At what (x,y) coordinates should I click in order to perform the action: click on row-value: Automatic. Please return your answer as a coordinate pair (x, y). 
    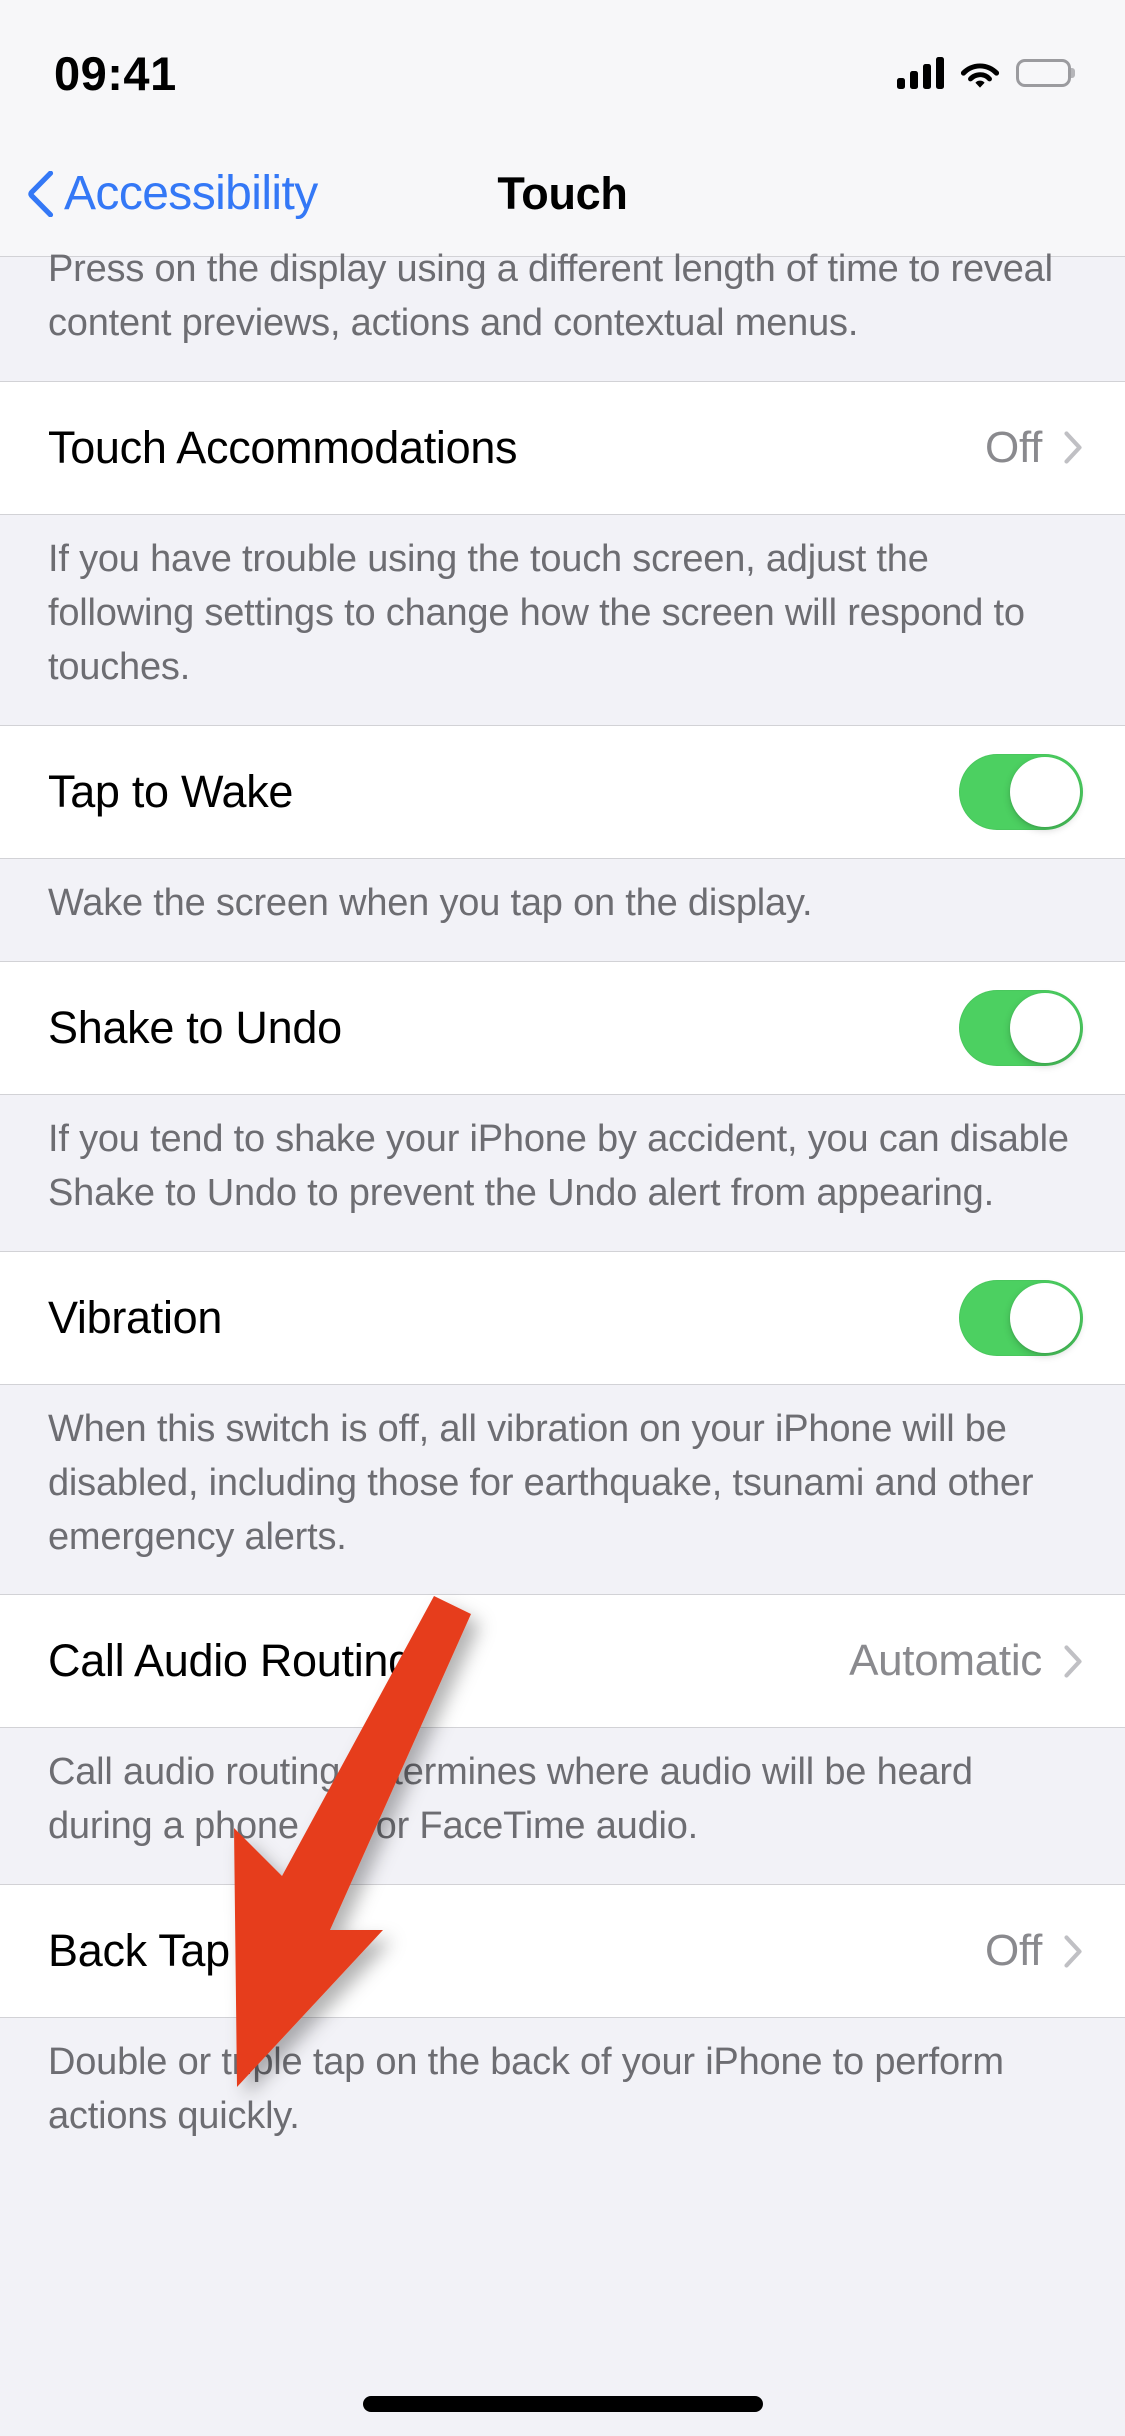
    Looking at the image, I should click on (945, 1661).